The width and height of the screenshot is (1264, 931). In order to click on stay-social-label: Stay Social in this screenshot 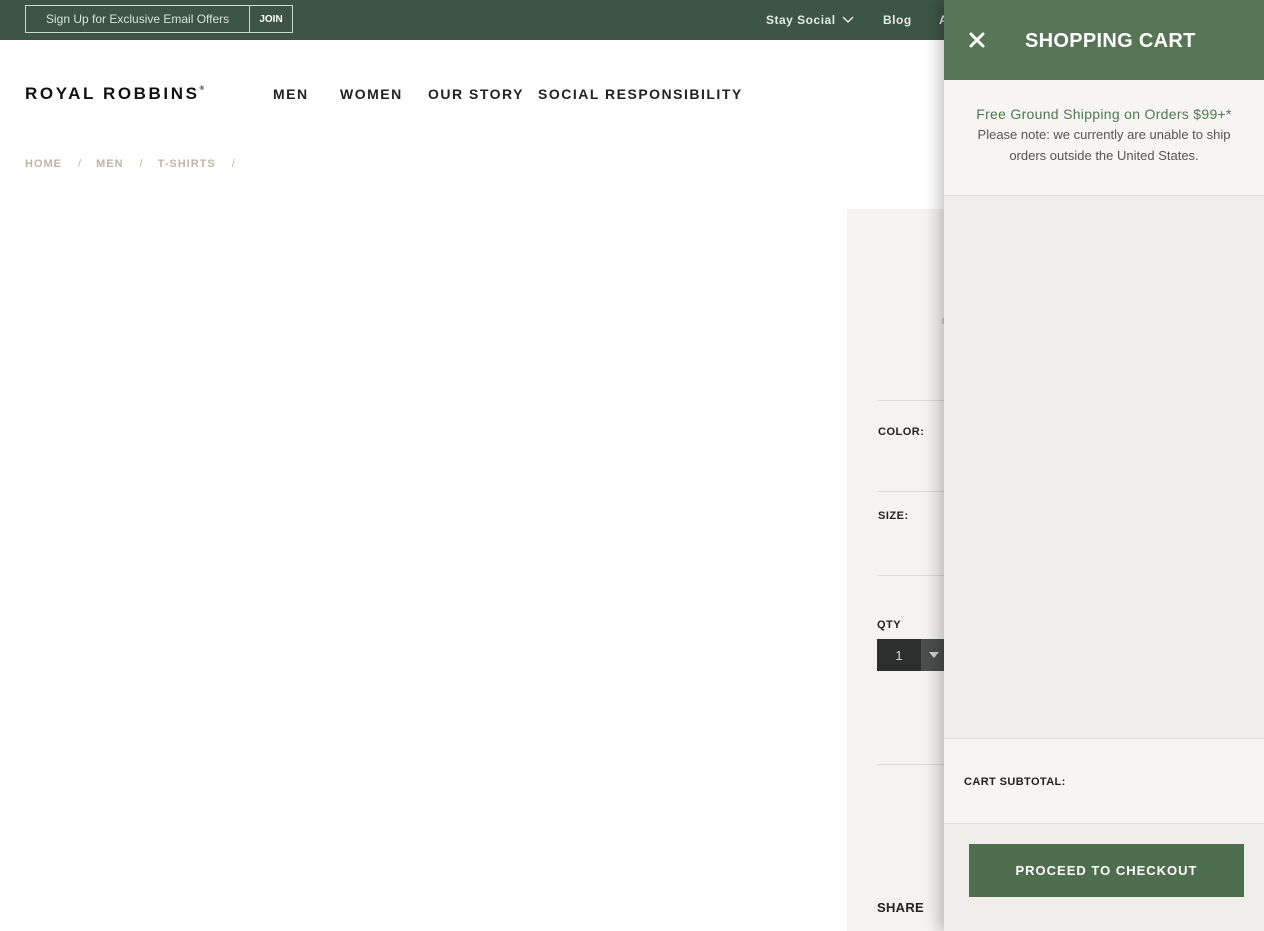, I will do `click(801, 20)`.